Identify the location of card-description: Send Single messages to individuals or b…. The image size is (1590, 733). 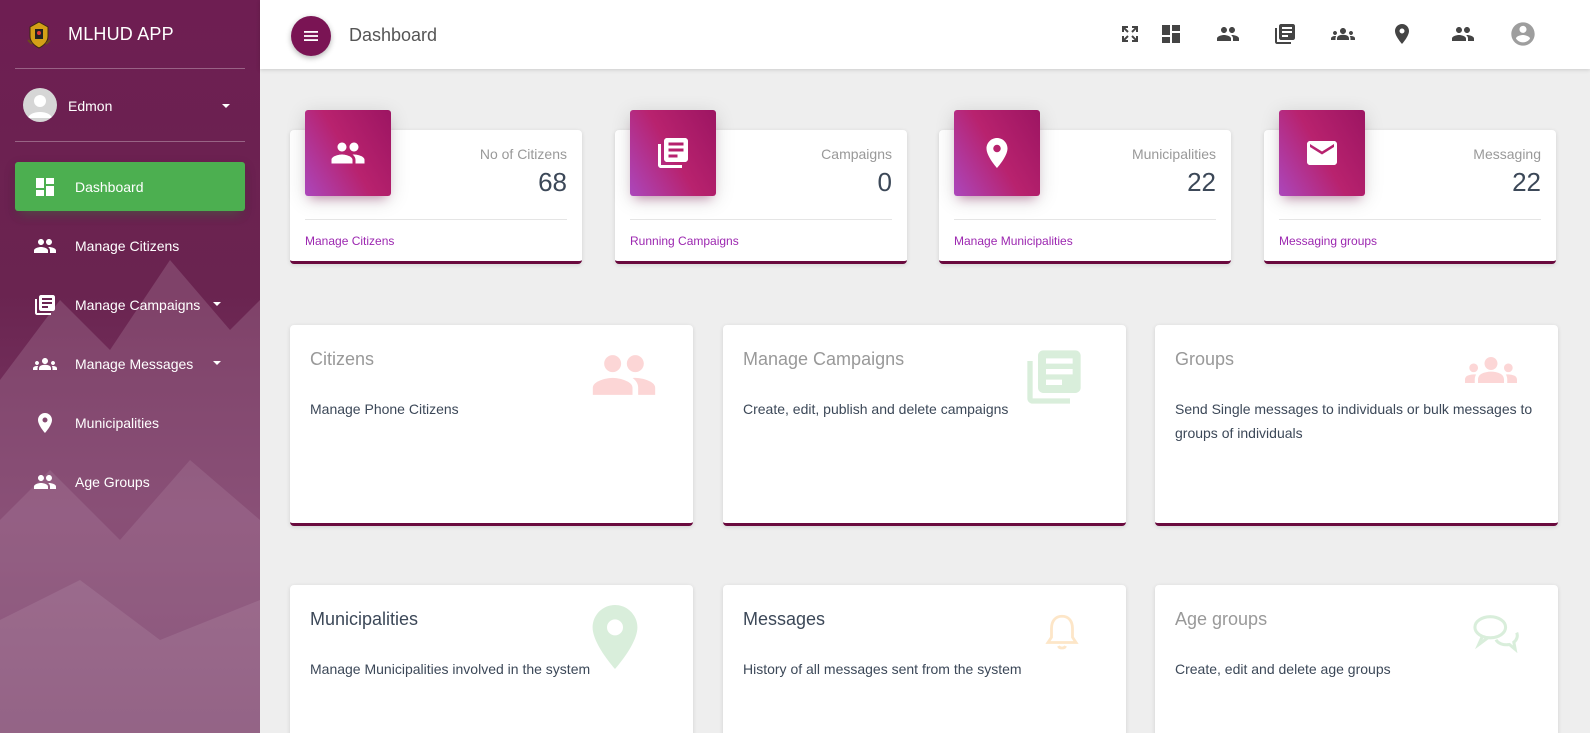
(1354, 421).